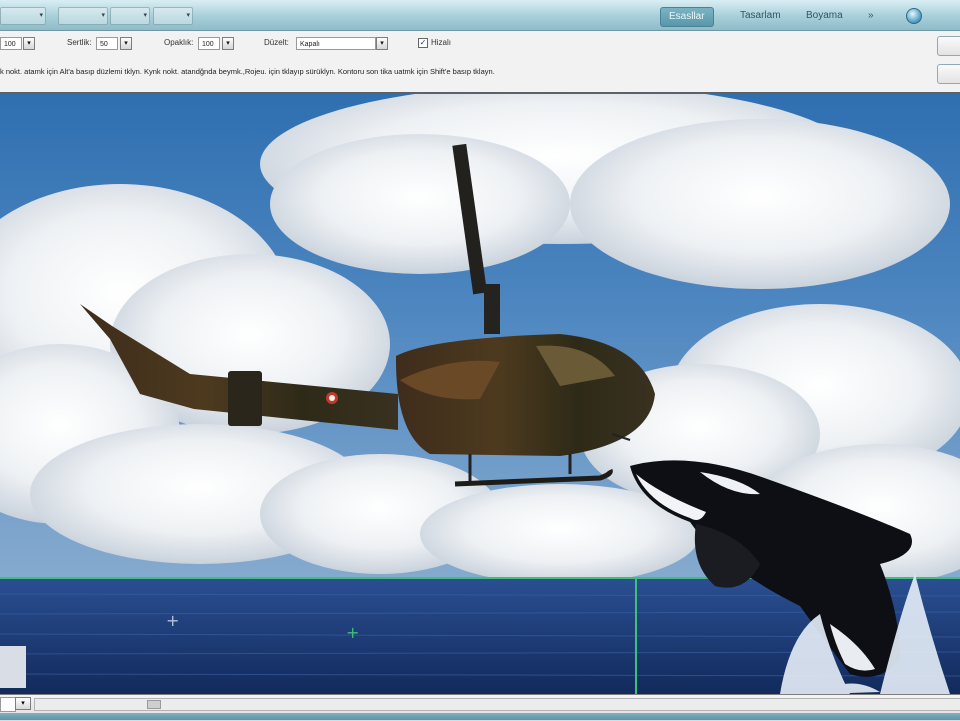 The height and width of the screenshot is (721, 960). What do you see at coordinates (79, 42) in the screenshot?
I see `hardness-label: Sertlik:` at bounding box center [79, 42].